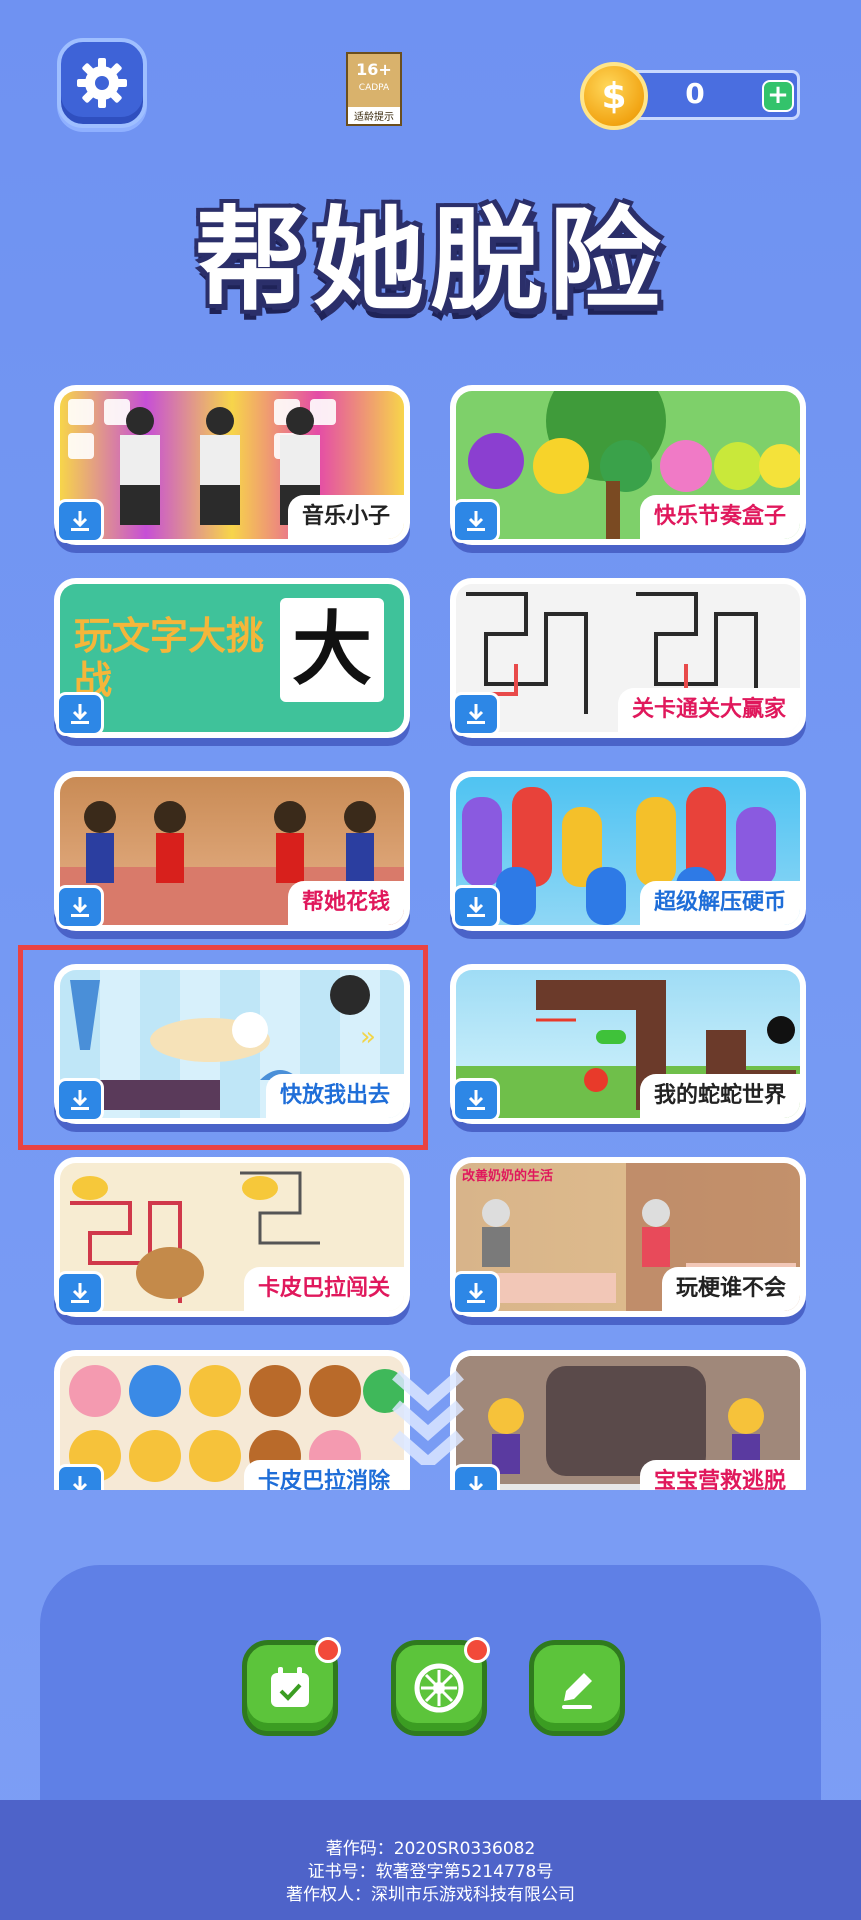 The height and width of the screenshot is (1920, 861). What do you see at coordinates (323, 1289) in the screenshot?
I see `game-label: 卡皮巴拉闯关` at bounding box center [323, 1289].